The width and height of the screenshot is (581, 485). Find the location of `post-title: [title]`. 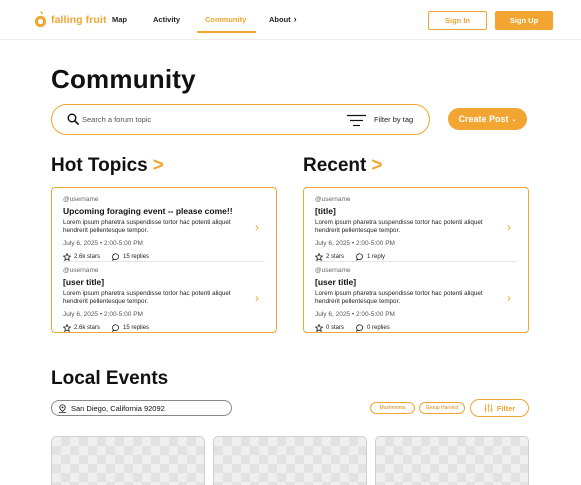

post-title: [title] is located at coordinates (416, 211).